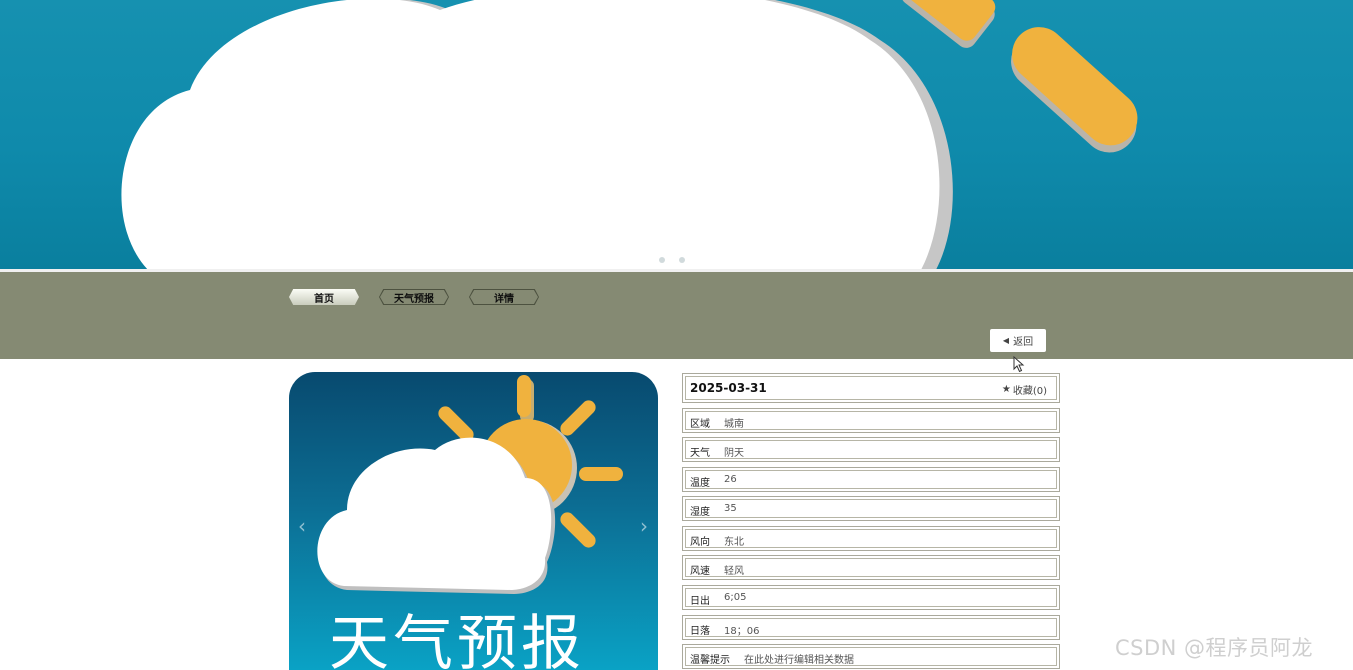  I want to click on detail-value: 6;05, so click(735, 597).